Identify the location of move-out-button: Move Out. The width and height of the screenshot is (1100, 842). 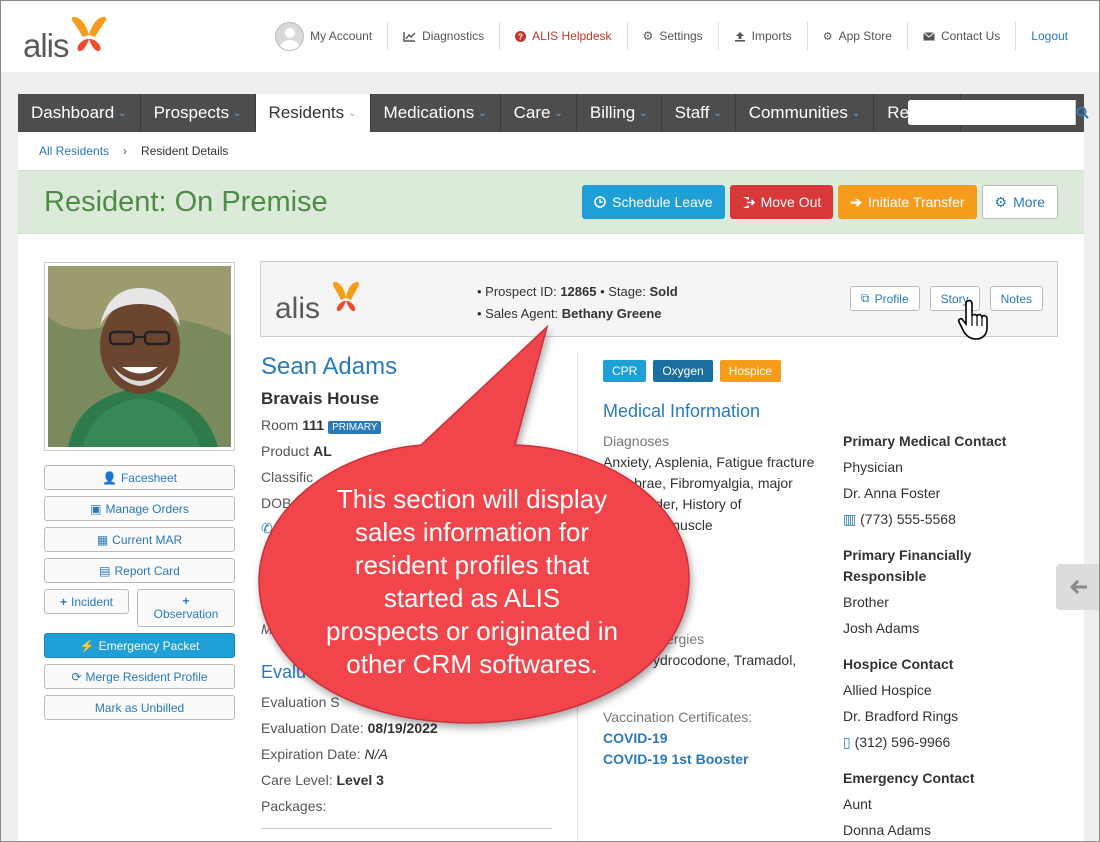
(781, 202).